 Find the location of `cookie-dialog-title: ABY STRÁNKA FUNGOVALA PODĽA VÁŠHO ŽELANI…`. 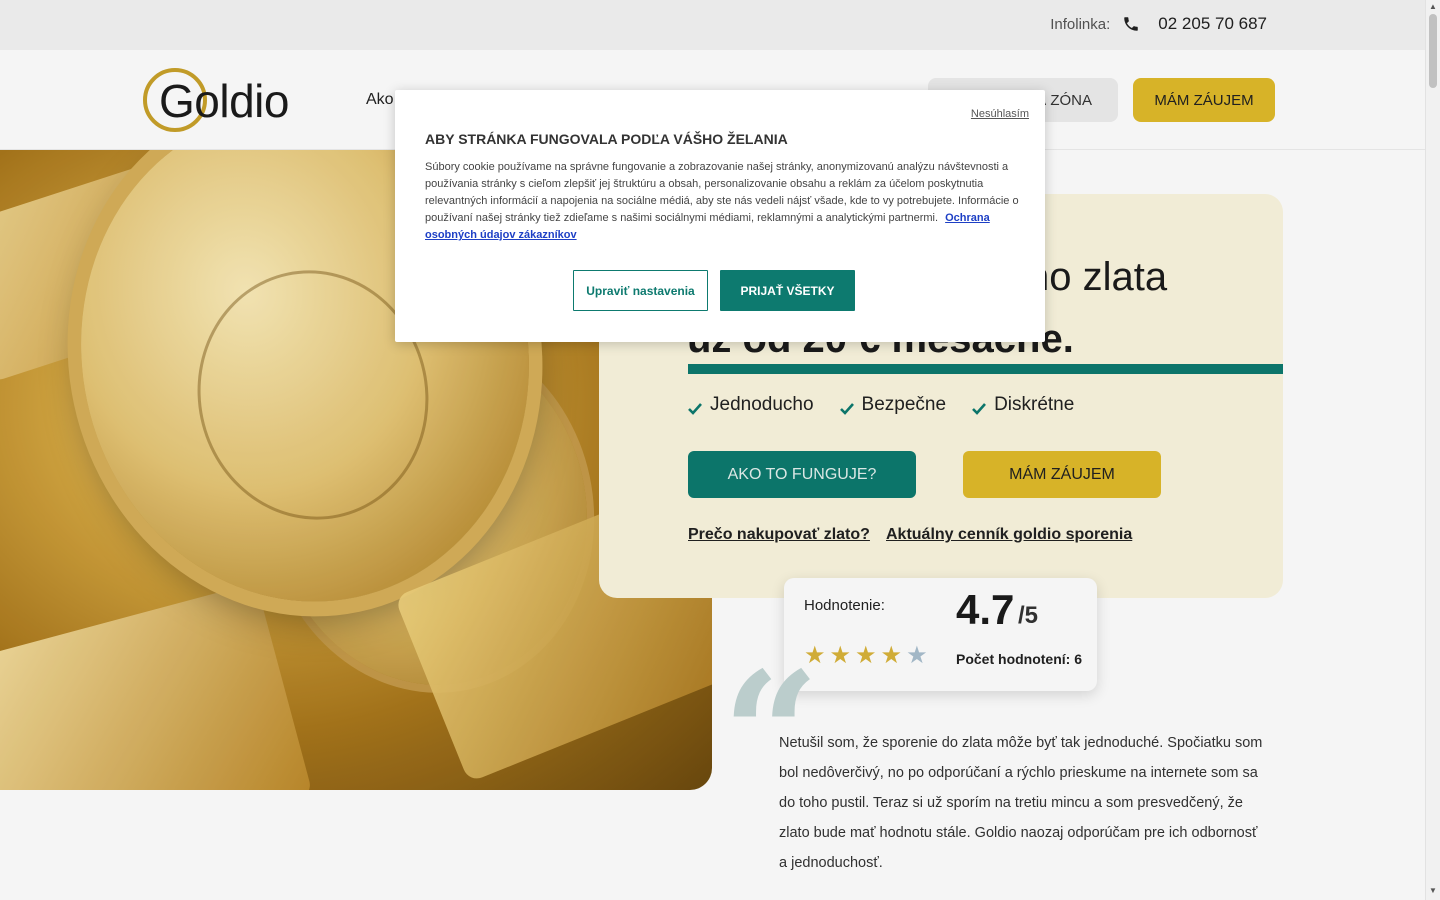

cookie-dialog-title: ABY STRÁNKA FUNGOVALA PODĽA VÁŠHO ŽELANI… is located at coordinates (606, 139).